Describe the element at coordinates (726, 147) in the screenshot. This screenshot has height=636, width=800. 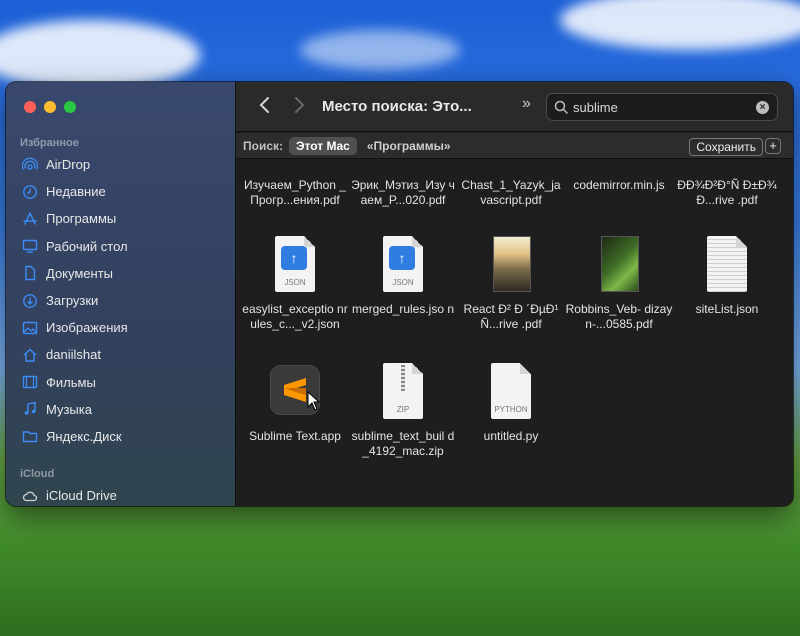
I see `save-search-button: Сохранить` at that location.